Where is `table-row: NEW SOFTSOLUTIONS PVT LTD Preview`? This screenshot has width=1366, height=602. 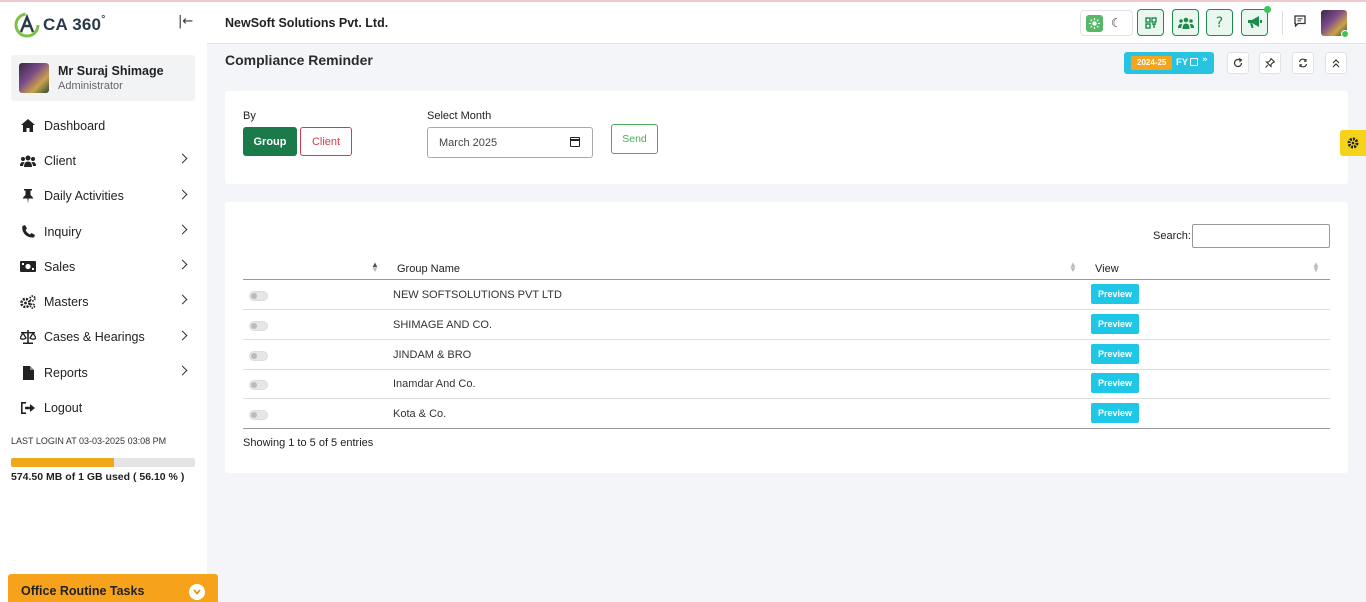 table-row: NEW SOFTSOLUTIONS PVT LTD Preview is located at coordinates (786, 295).